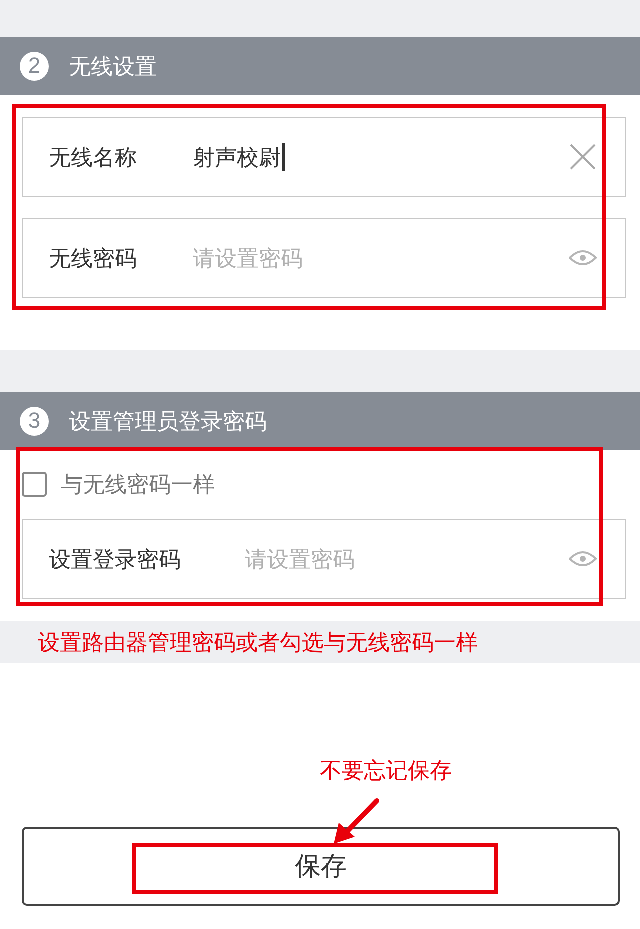 This screenshot has width=640, height=929. Describe the element at coordinates (357, 821) in the screenshot. I see `callout-arrow` at that location.